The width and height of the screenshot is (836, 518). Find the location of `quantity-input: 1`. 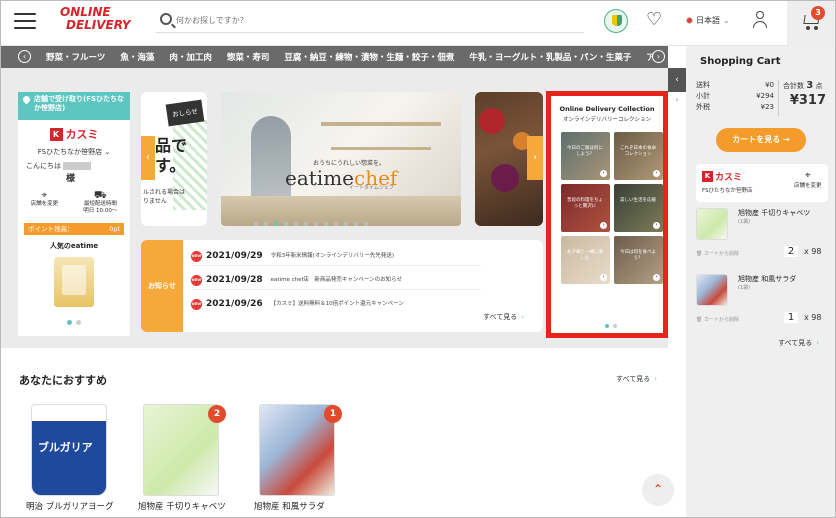

quantity-input: 1 is located at coordinates (791, 317).